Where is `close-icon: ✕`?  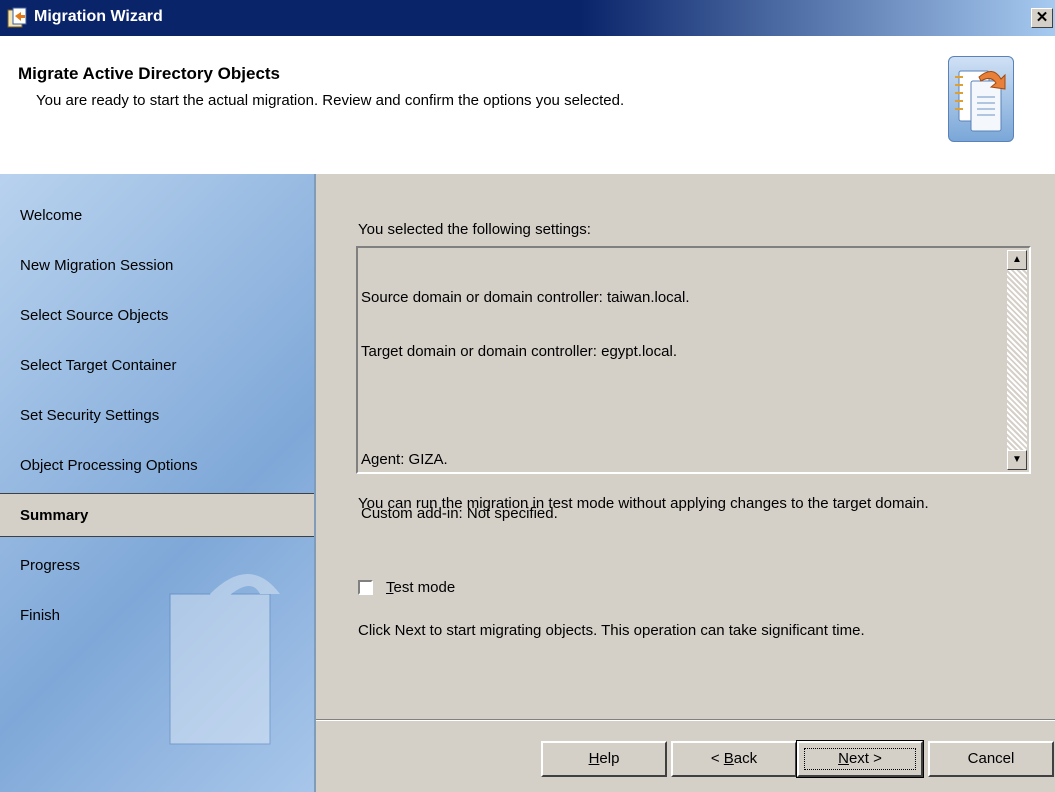 close-icon: ✕ is located at coordinates (1042, 18).